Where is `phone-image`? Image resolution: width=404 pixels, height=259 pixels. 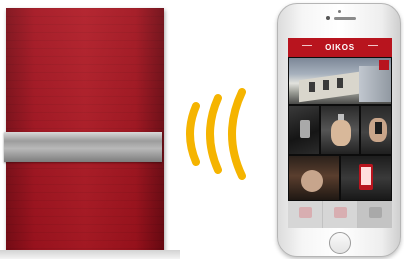
phone-image is located at coordinates (378, 128).